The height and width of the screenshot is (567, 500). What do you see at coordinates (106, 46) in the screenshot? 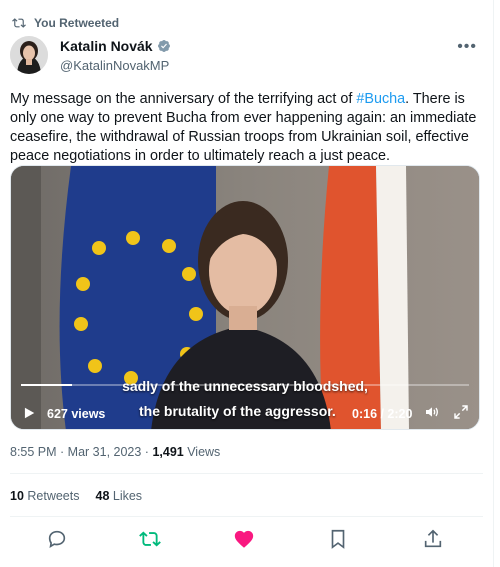
I see `author-name: Katalin Novák` at bounding box center [106, 46].